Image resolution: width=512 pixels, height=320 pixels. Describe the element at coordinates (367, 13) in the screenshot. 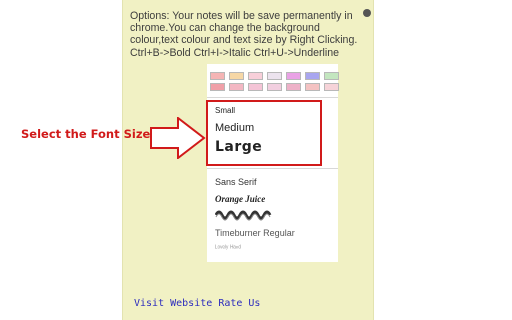

I see `close-dot-icon` at that location.